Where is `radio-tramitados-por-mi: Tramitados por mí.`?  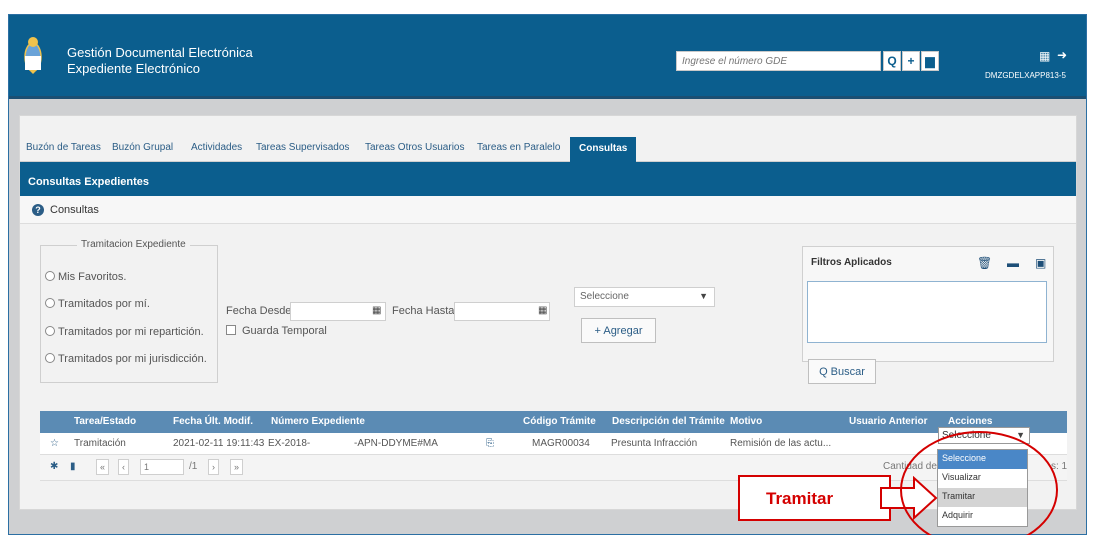 radio-tramitados-por-mi: Tramitados por mí. is located at coordinates (97, 304).